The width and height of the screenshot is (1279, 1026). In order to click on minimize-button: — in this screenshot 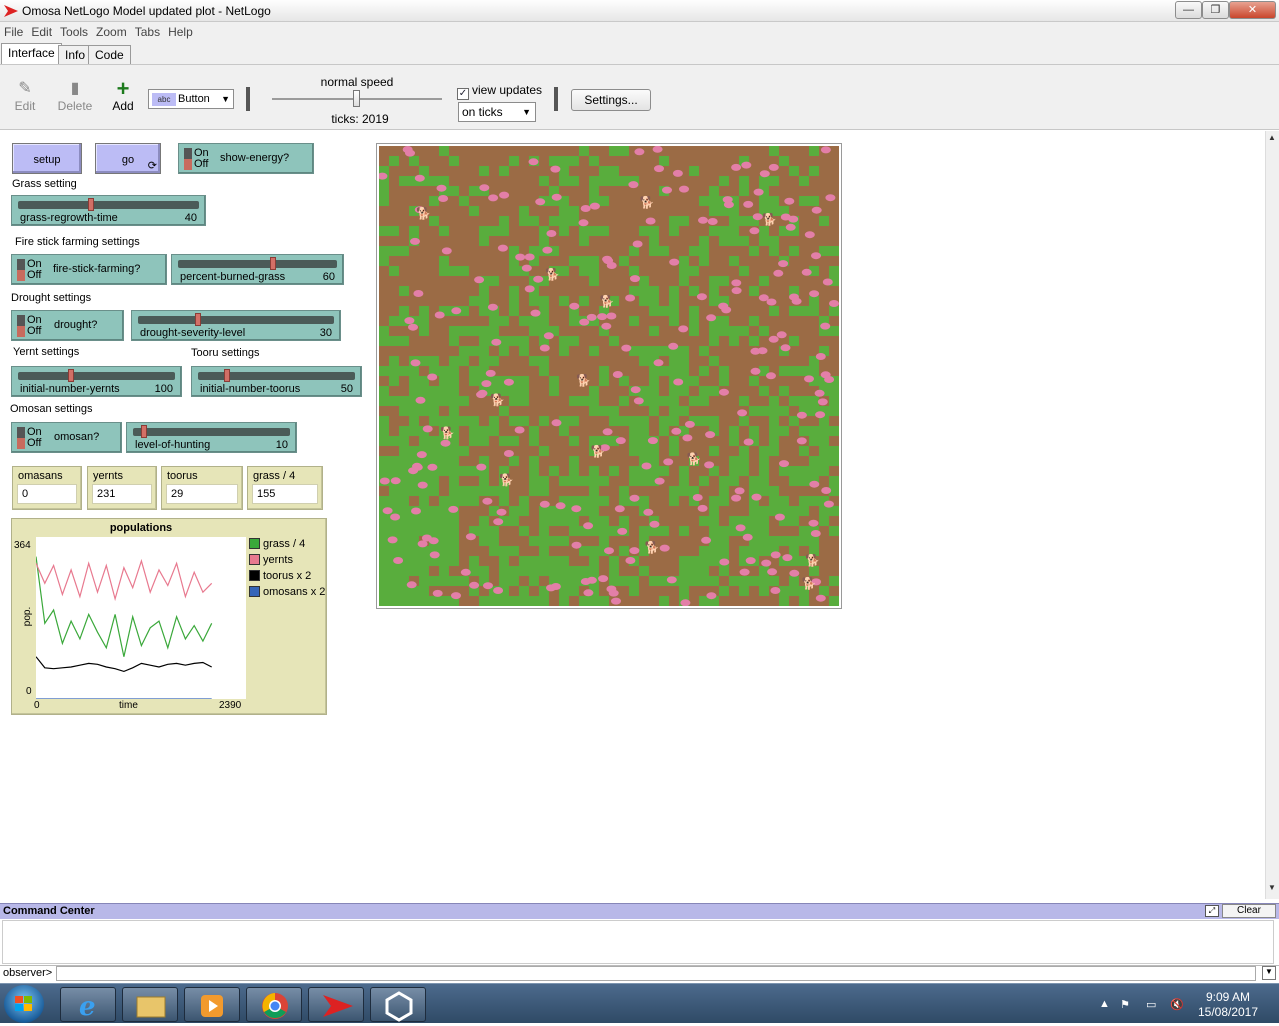, I will do `click(1188, 10)`.